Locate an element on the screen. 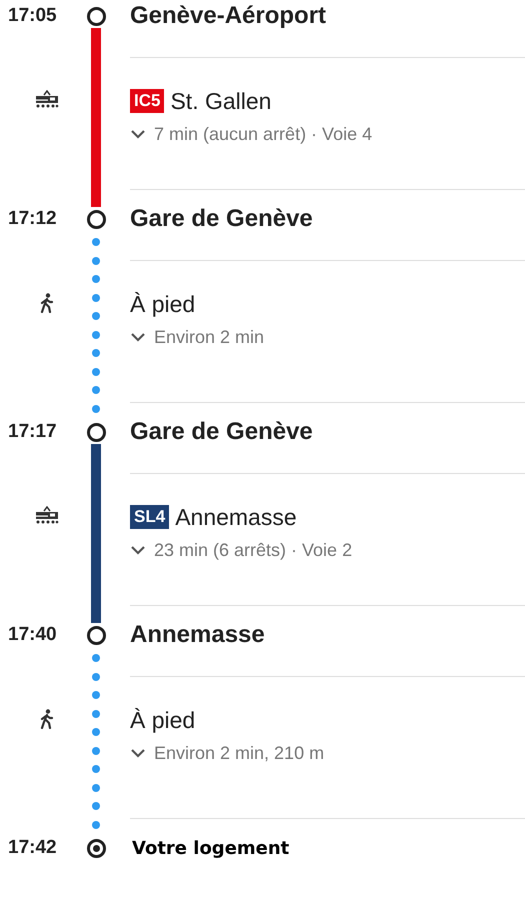 The width and height of the screenshot is (525, 900). direction-text: Annemasse is located at coordinates (236, 517).